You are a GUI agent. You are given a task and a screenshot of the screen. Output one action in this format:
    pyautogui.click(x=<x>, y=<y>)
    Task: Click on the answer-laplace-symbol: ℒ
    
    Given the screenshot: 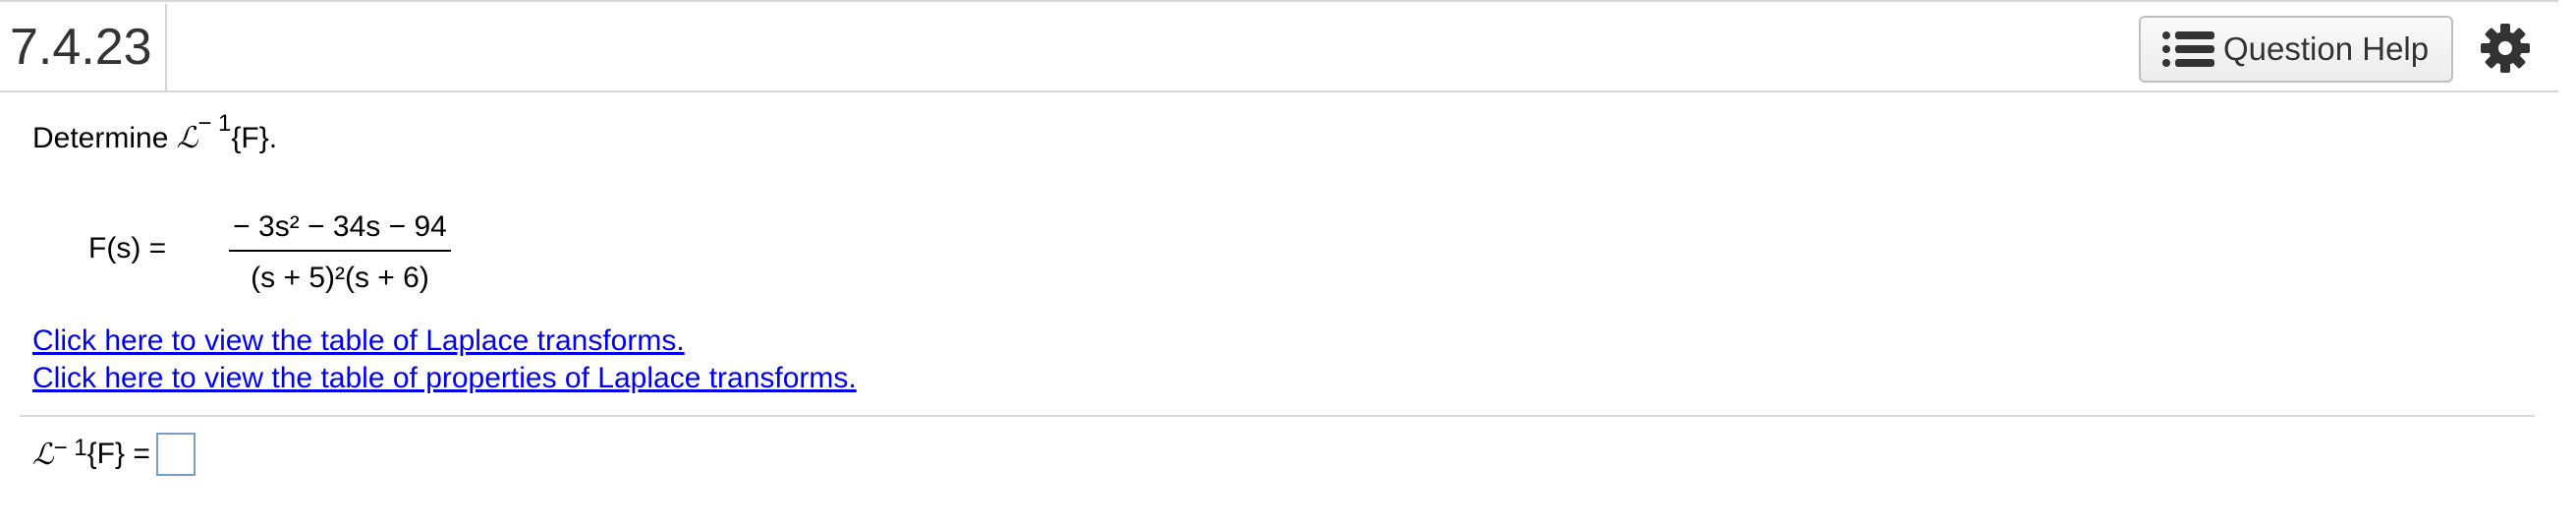 What is the action you would take?
    pyautogui.click(x=43, y=454)
    